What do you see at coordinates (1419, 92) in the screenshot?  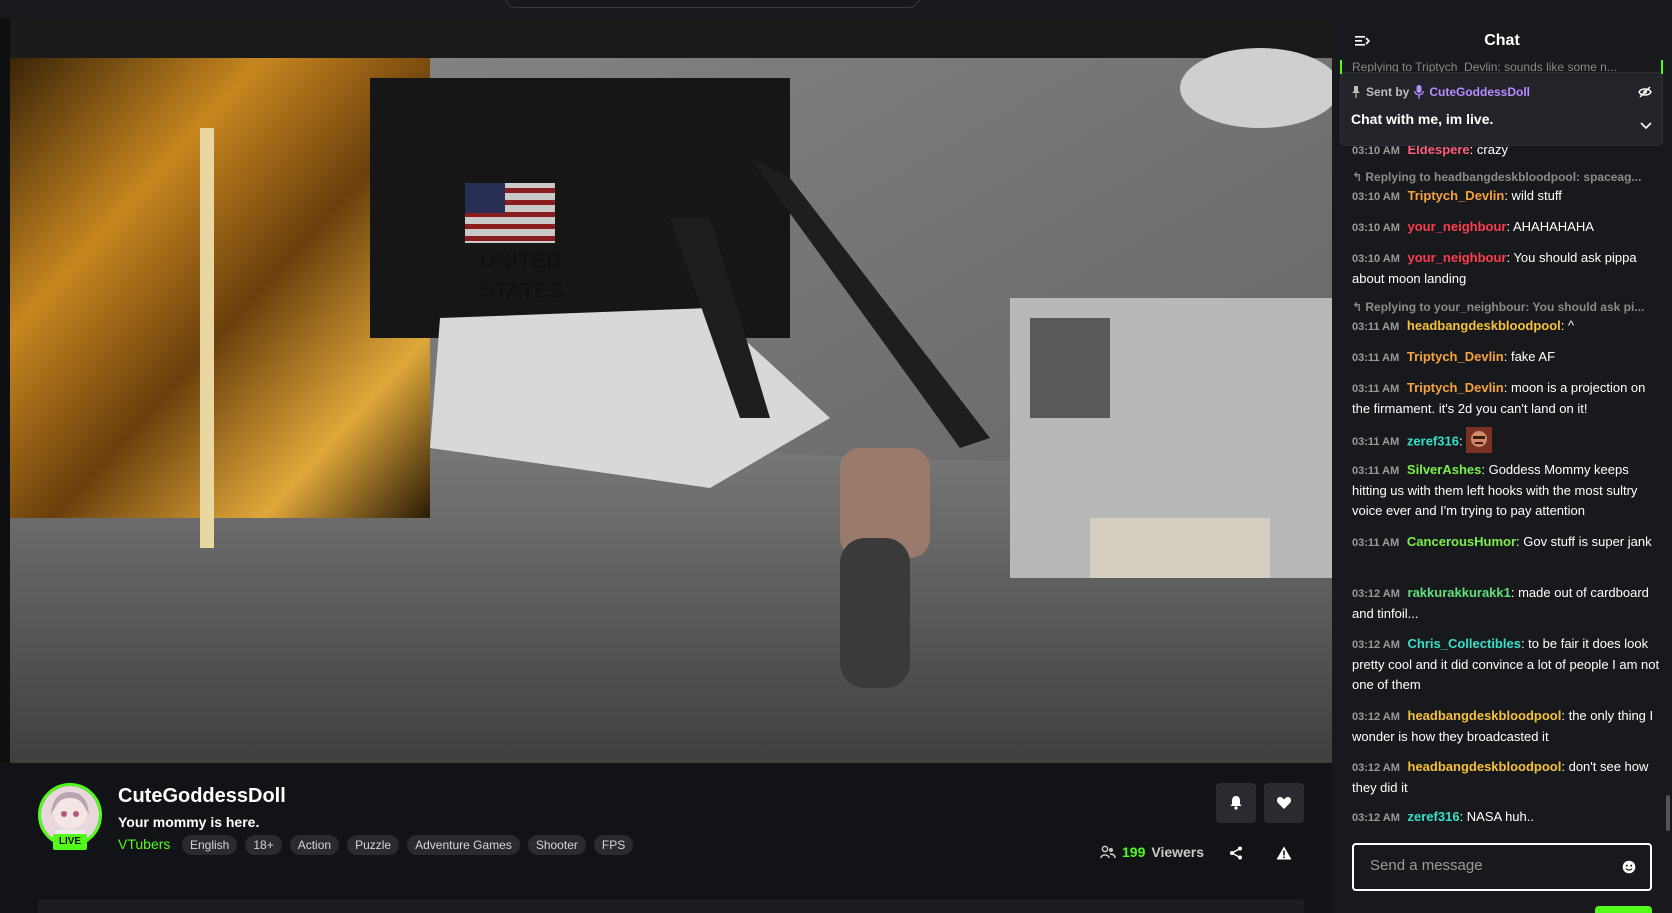 I see `microphone-icon` at bounding box center [1419, 92].